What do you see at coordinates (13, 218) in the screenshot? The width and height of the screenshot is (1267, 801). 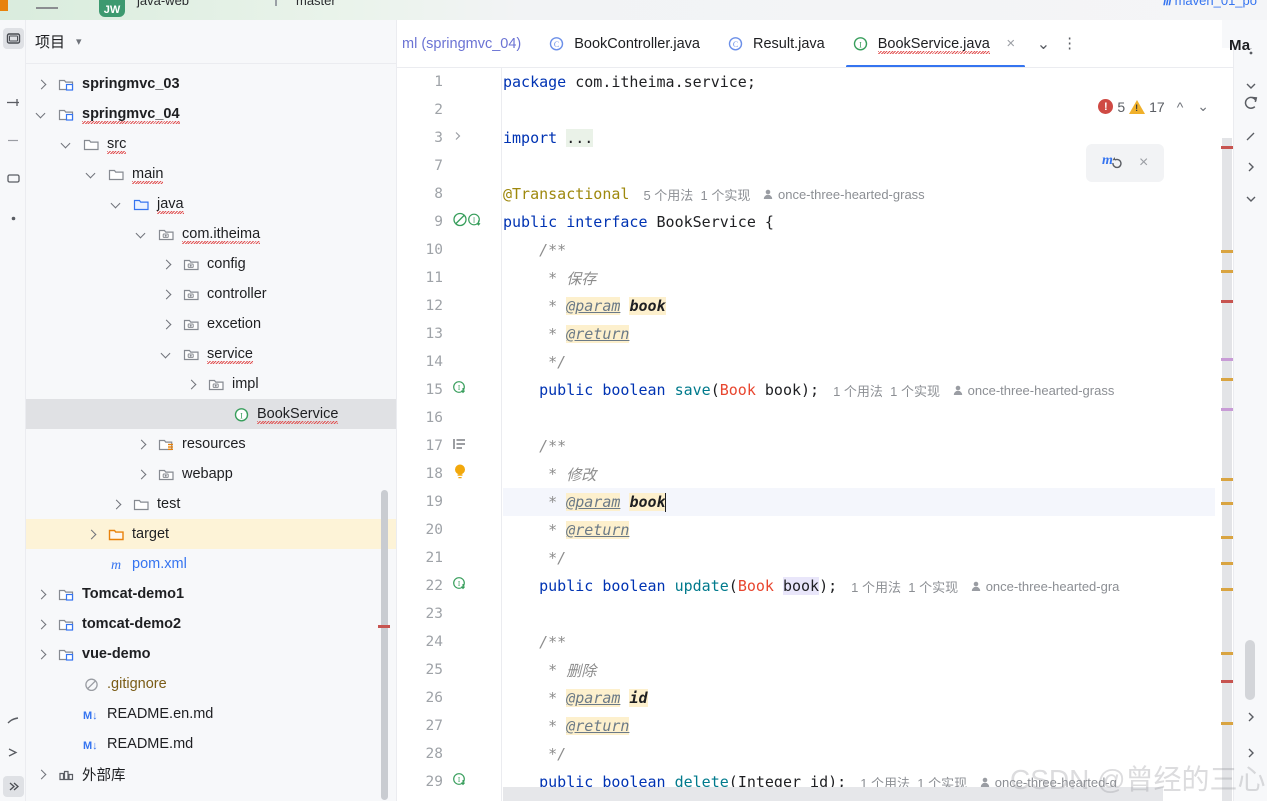 I see `notifications-dot-icon` at bounding box center [13, 218].